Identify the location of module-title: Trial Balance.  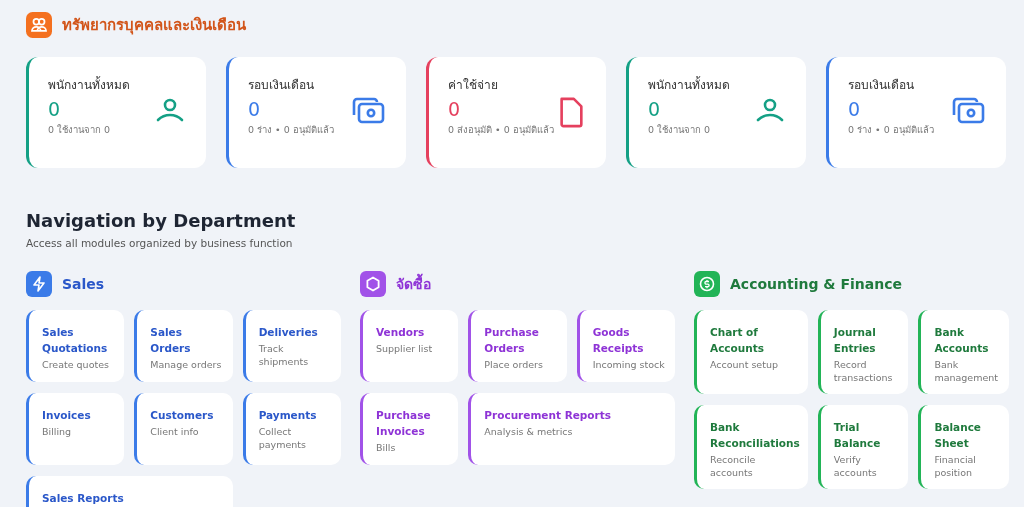
(857, 435).